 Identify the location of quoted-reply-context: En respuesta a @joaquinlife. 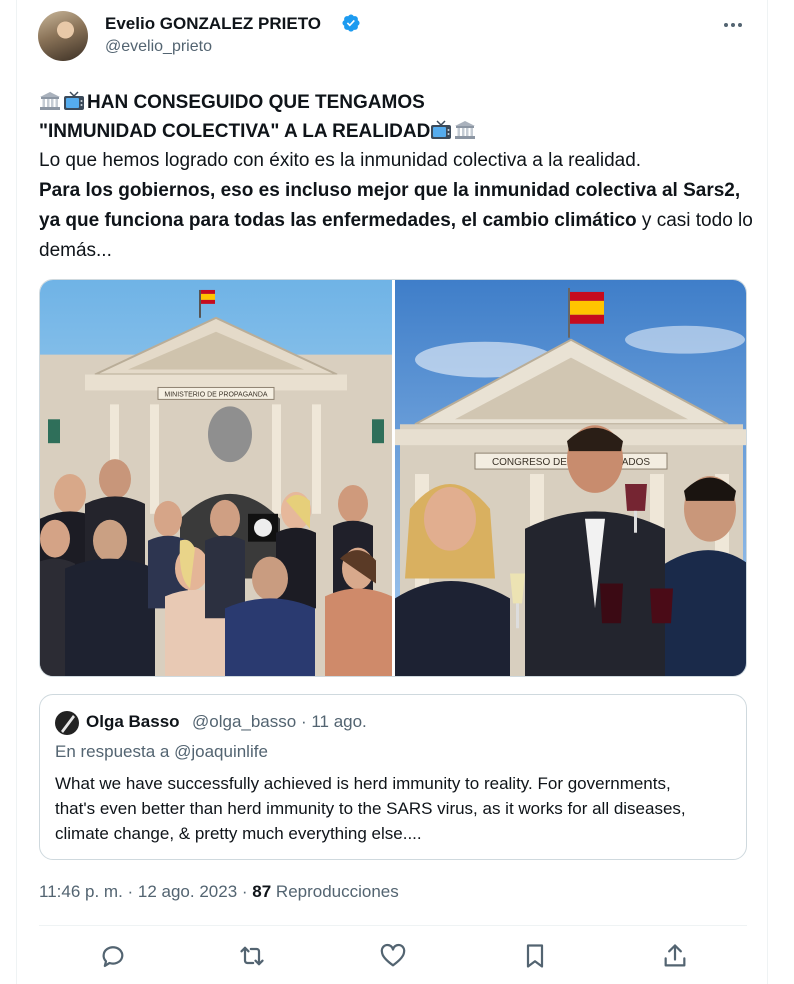
(161, 752).